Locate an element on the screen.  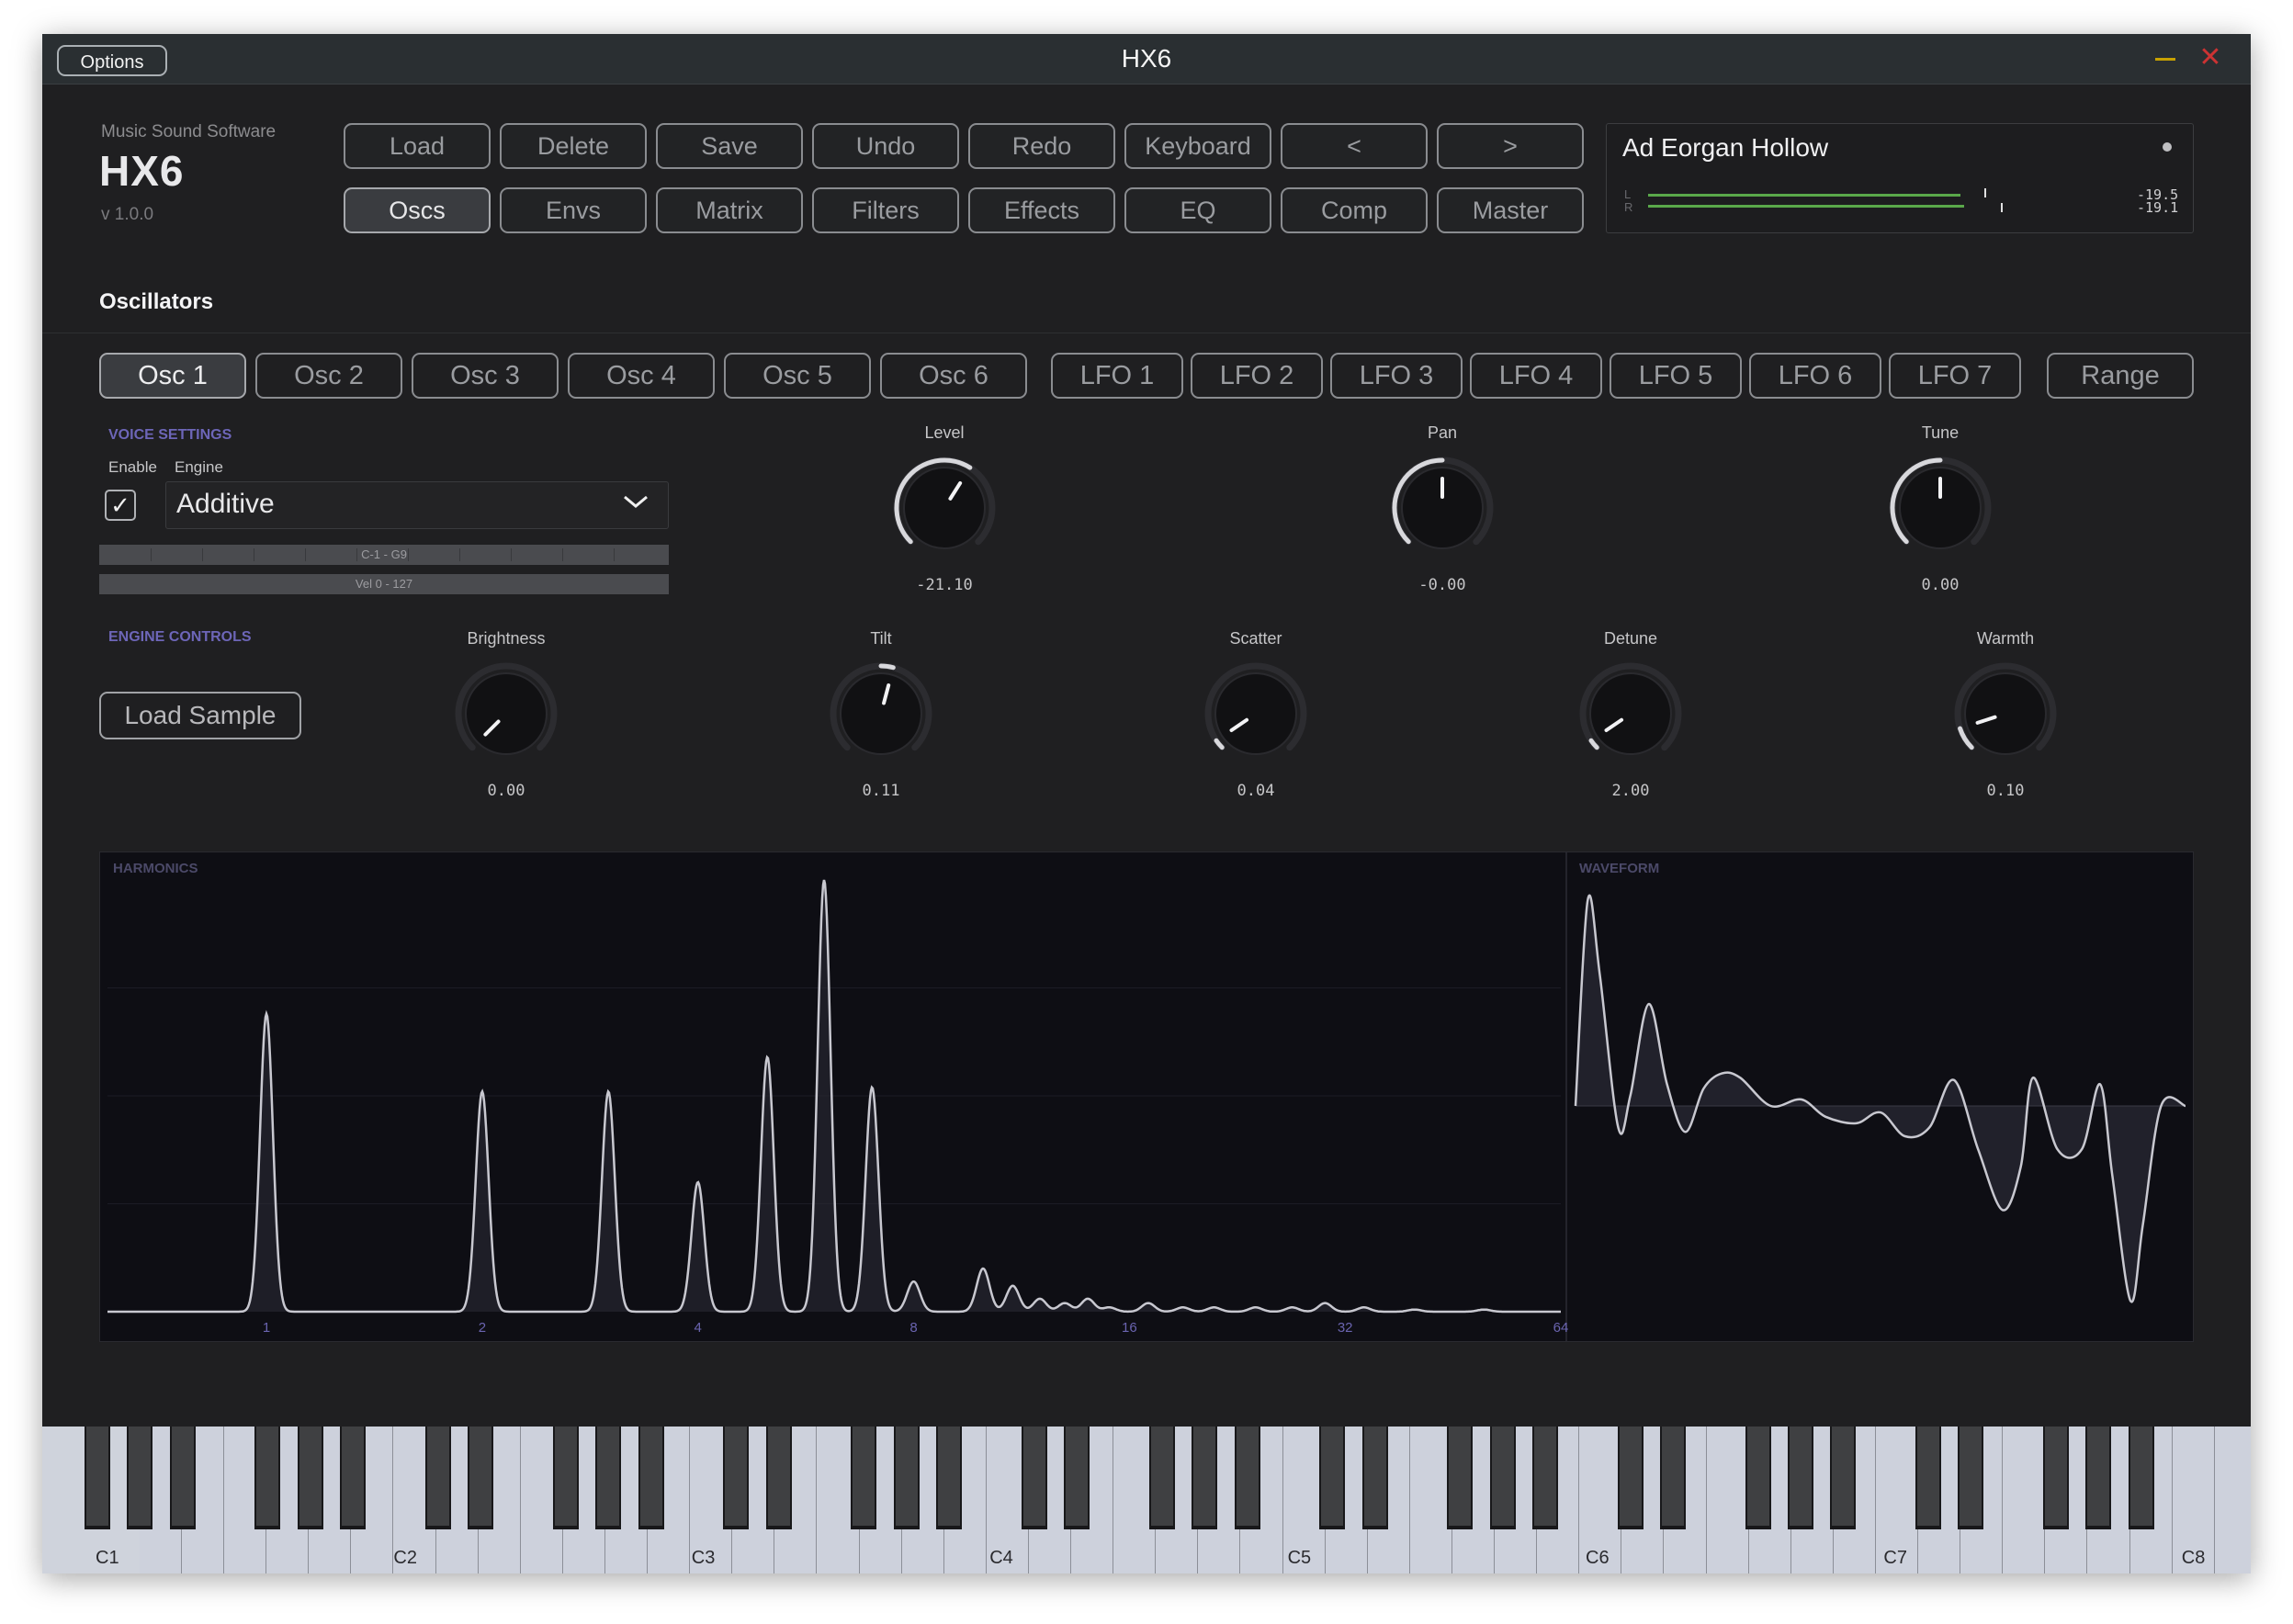
redo-button: Redo is located at coordinates (1041, 146).